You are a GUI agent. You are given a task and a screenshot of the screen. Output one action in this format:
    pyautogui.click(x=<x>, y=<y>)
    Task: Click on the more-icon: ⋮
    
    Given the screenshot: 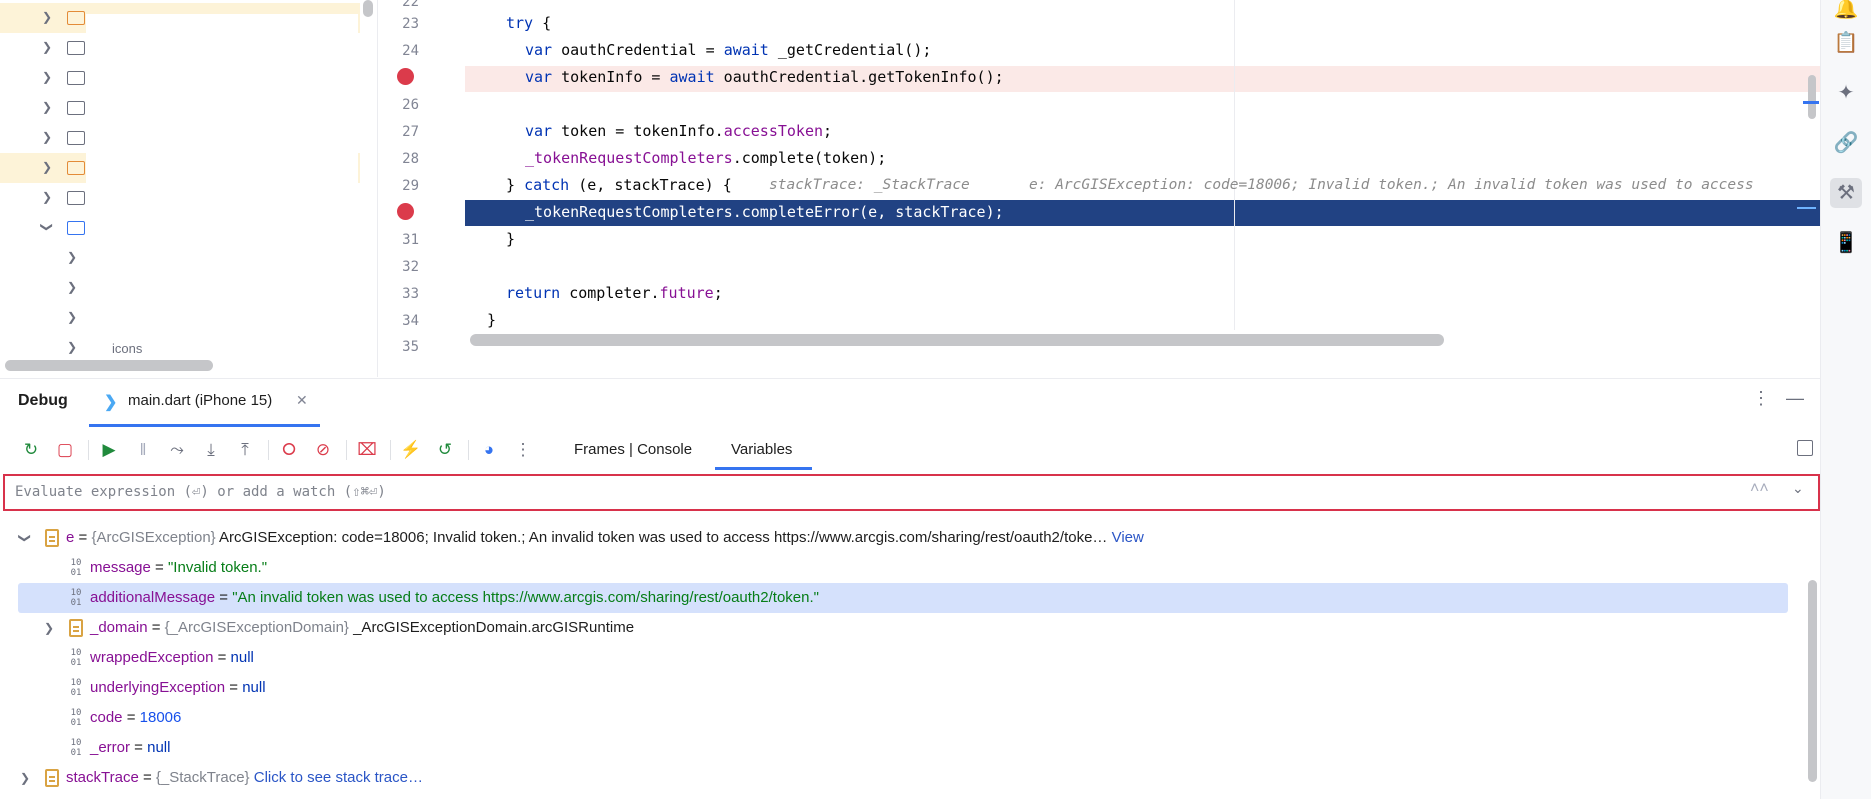 What is the action you would take?
    pyautogui.click(x=523, y=450)
    